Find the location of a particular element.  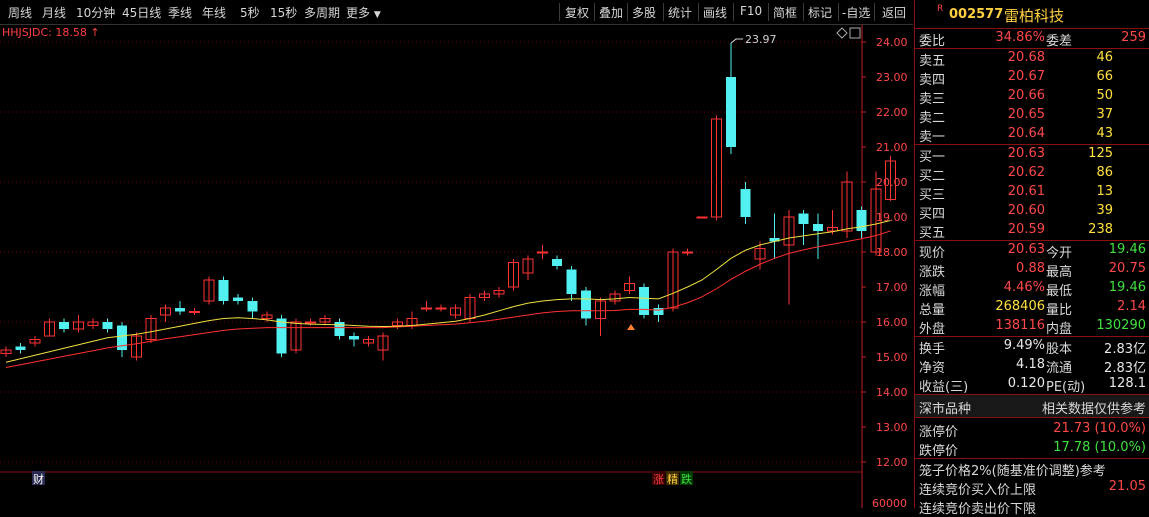

period-weekly: 周线 is located at coordinates (20, 12).